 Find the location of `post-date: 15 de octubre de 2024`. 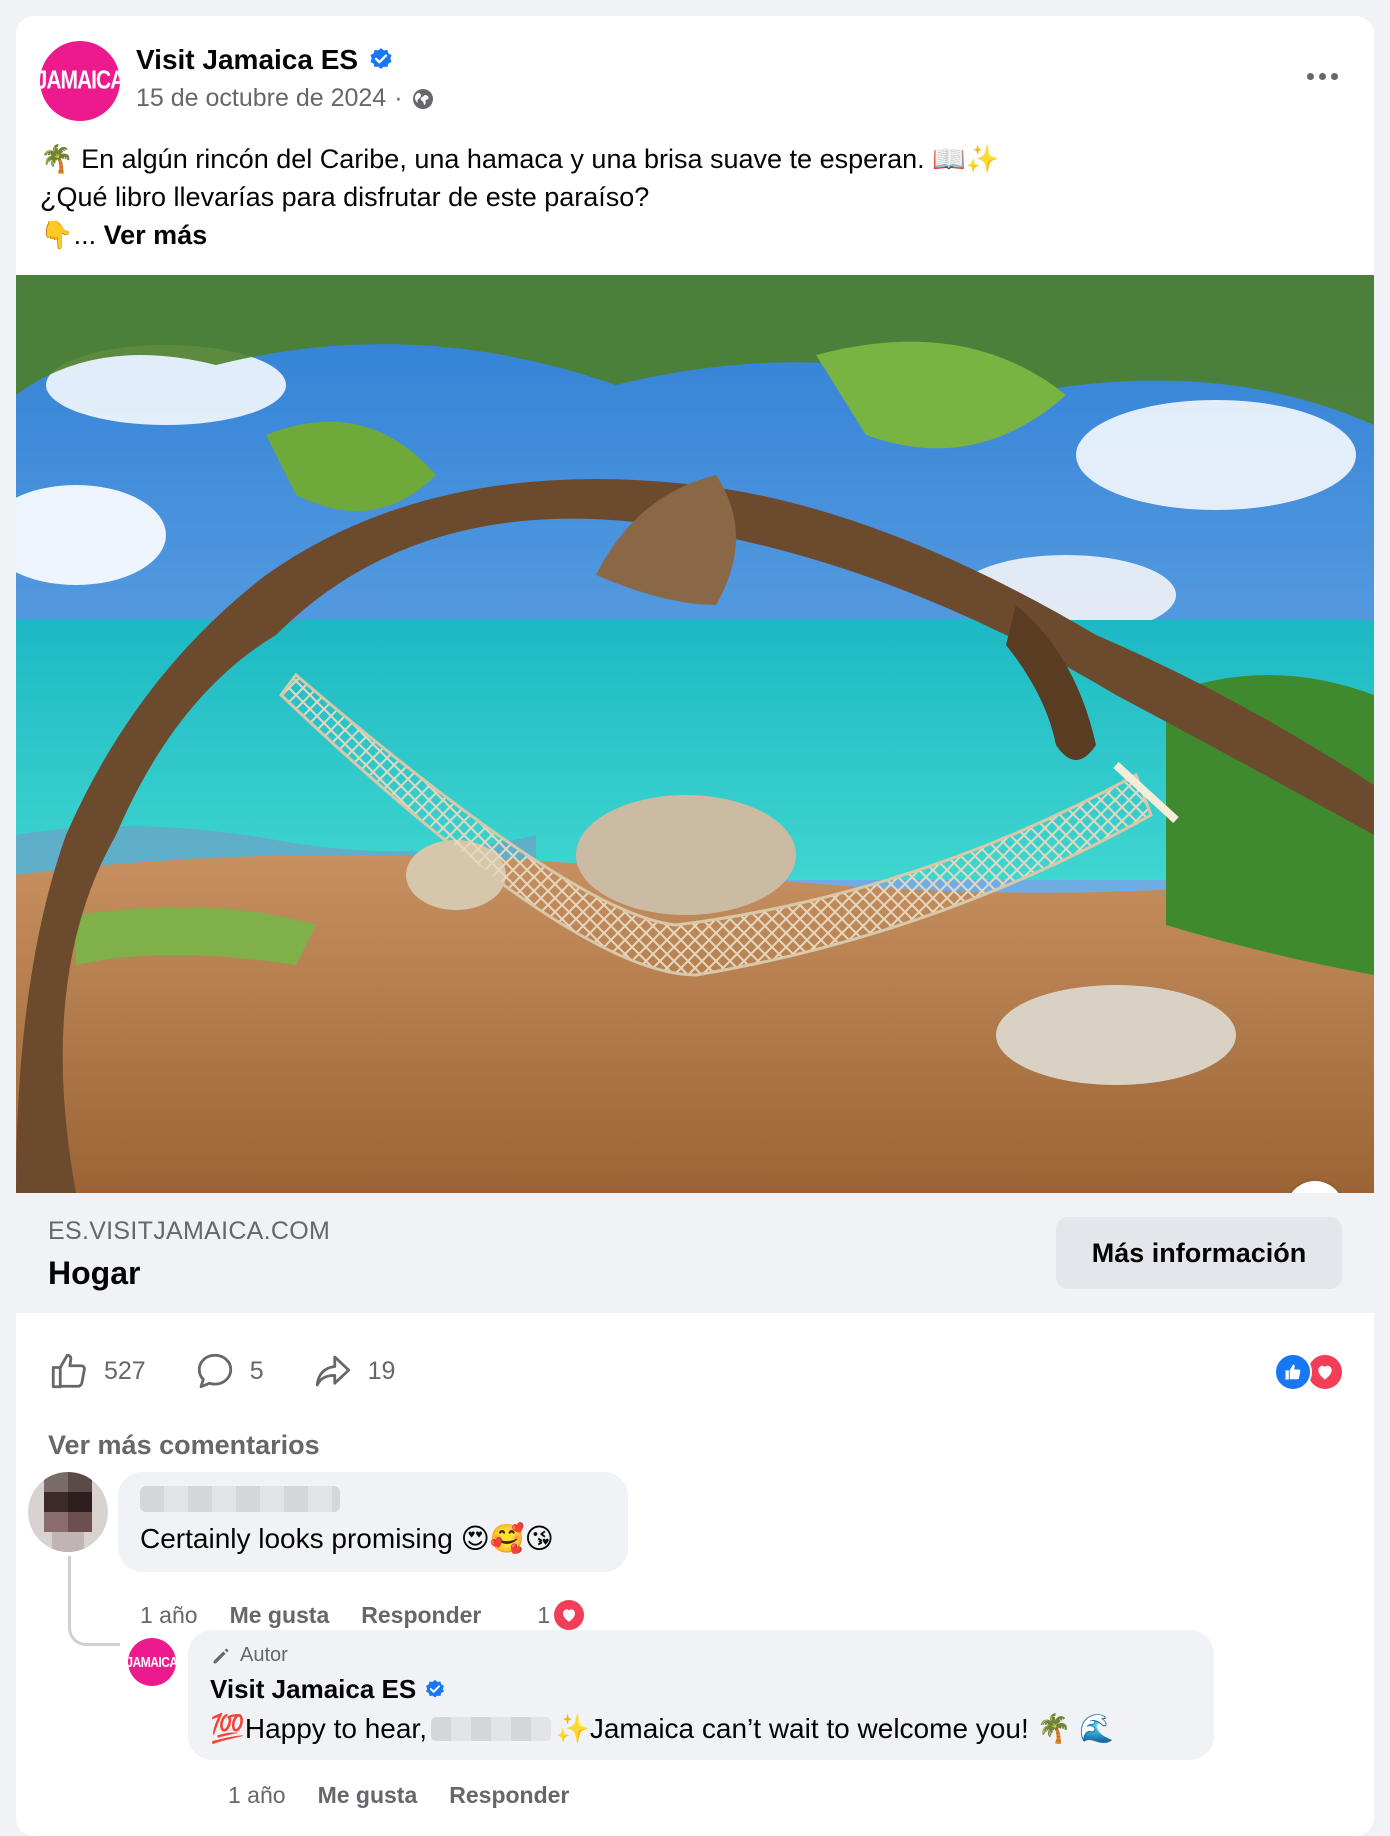

post-date: 15 de octubre de 2024 is located at coordinates (261, 98).